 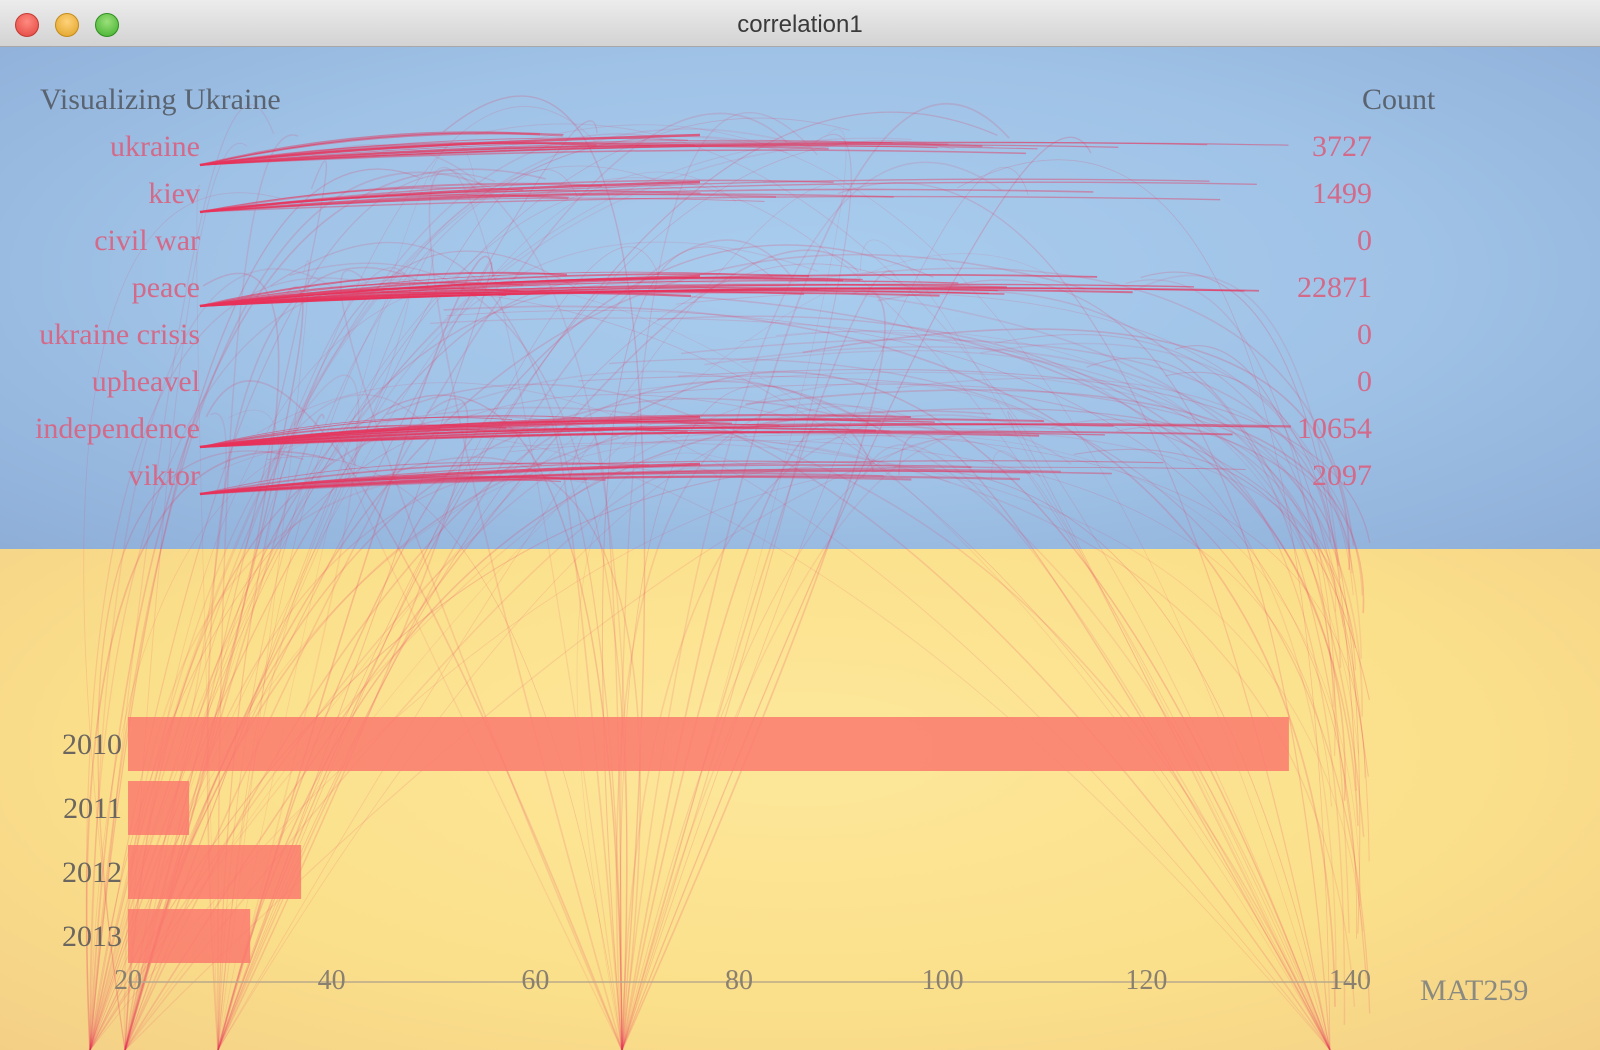 I want to click on year-label-2011: 2011, so click(x=92, y=808).